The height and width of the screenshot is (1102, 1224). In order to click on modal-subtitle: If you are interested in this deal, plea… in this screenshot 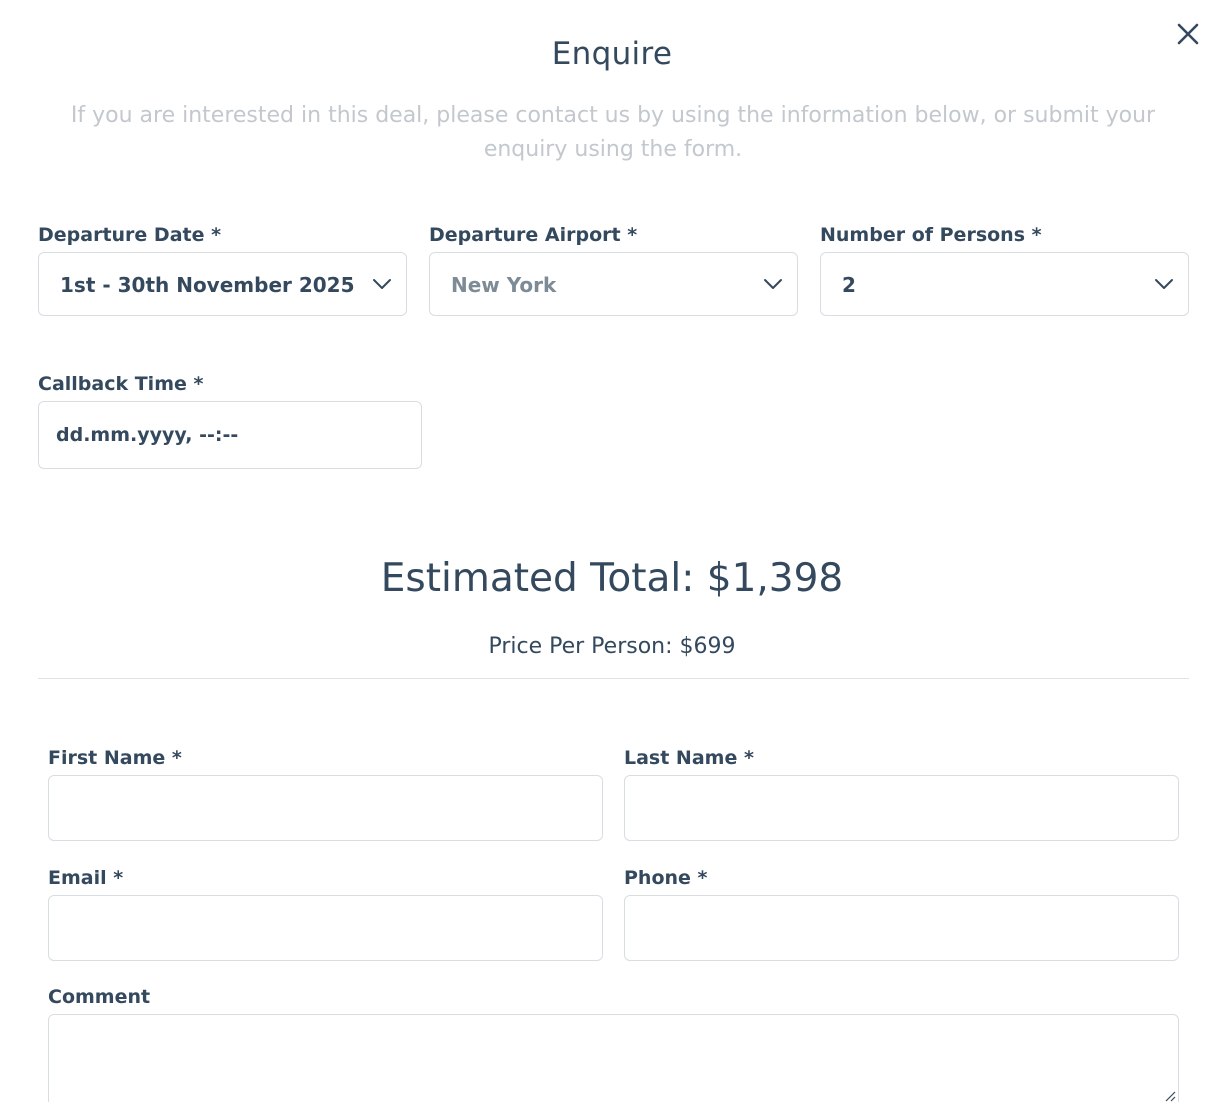, I will do `click(613, 132)`.